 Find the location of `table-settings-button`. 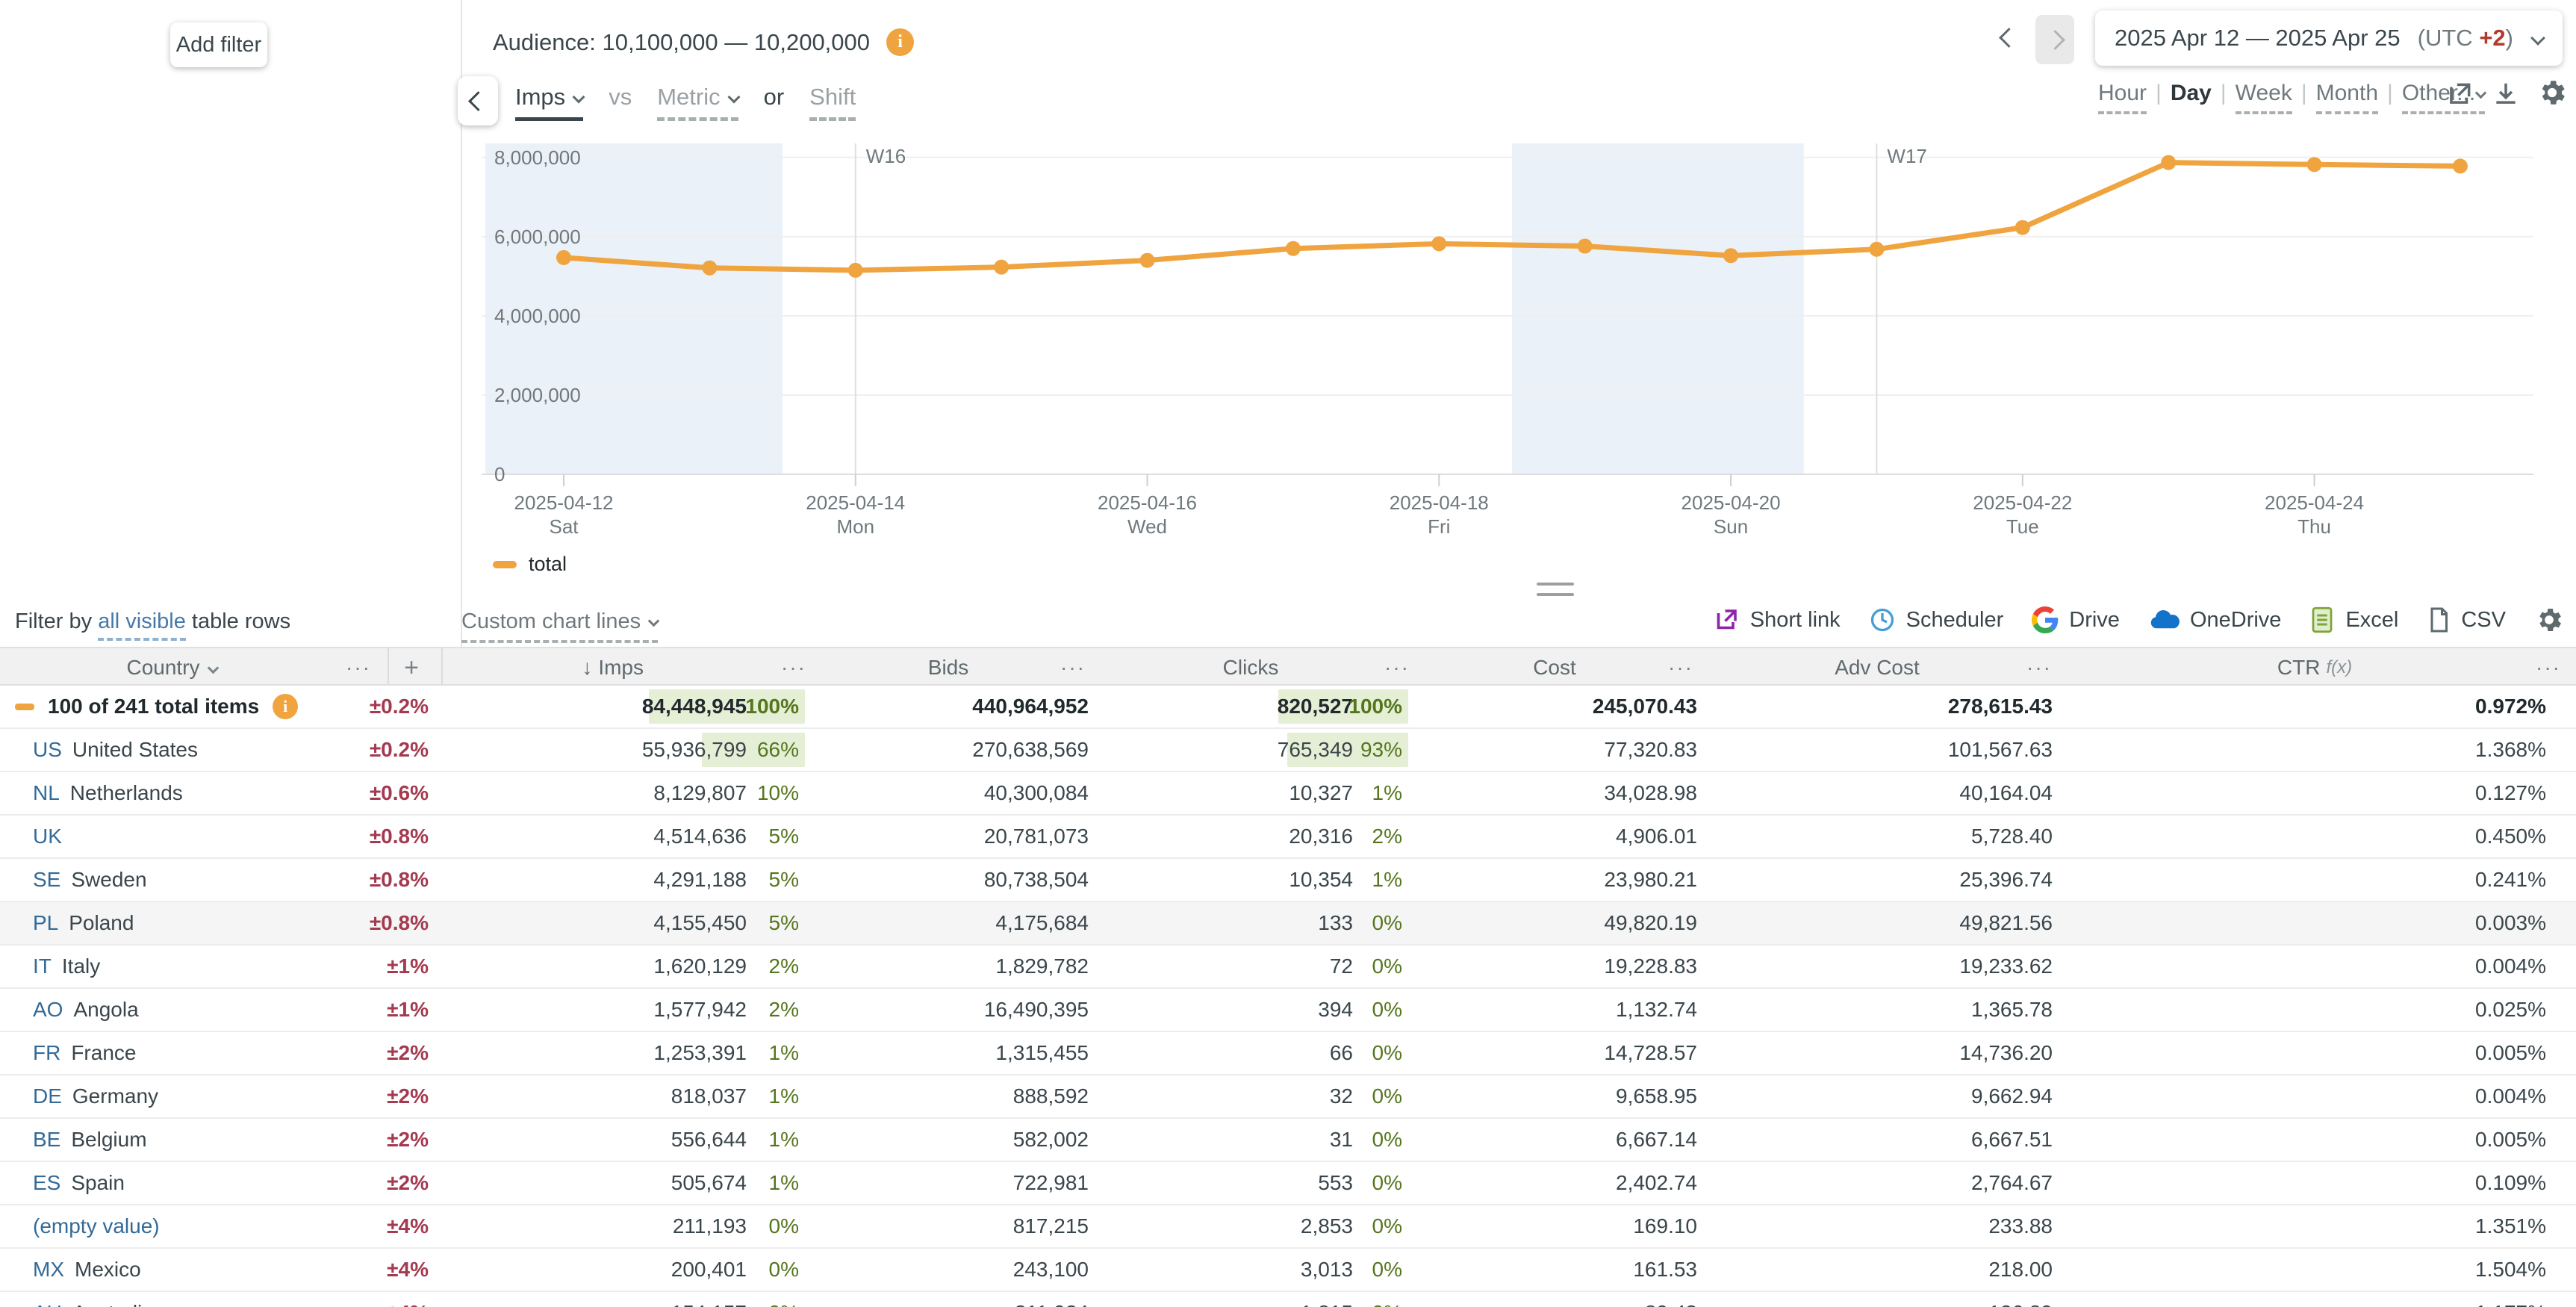

table-settings-button is located at coordinates (2549, 620).